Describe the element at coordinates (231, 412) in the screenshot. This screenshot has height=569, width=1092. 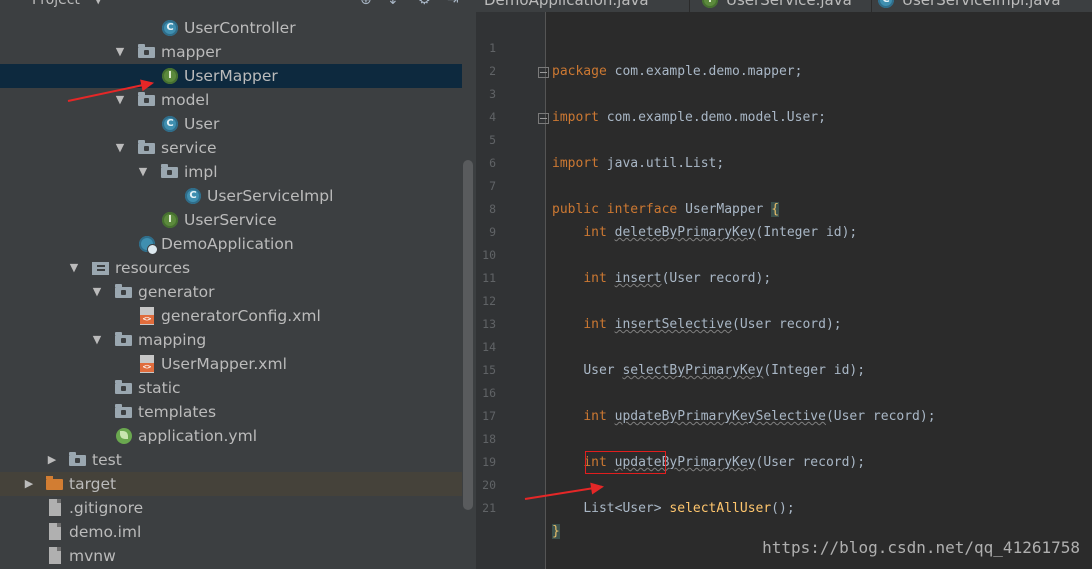
I see `tree-item-templates: templates` at that location.